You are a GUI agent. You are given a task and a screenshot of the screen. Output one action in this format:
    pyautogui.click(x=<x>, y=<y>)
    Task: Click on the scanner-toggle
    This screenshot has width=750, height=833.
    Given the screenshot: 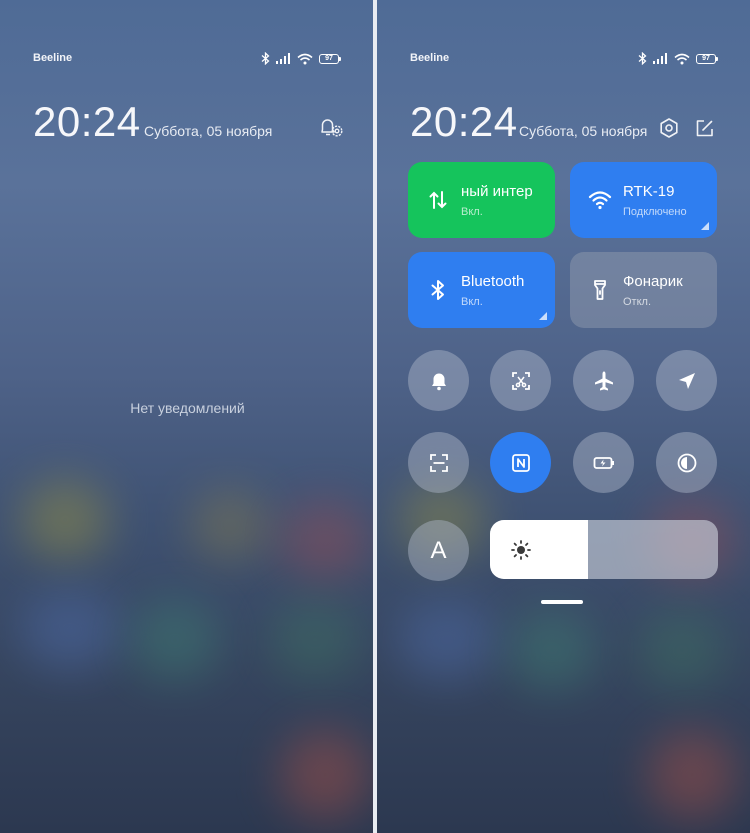 What is the action you would take?
    pyautogui.click(x=438, y=462)
    